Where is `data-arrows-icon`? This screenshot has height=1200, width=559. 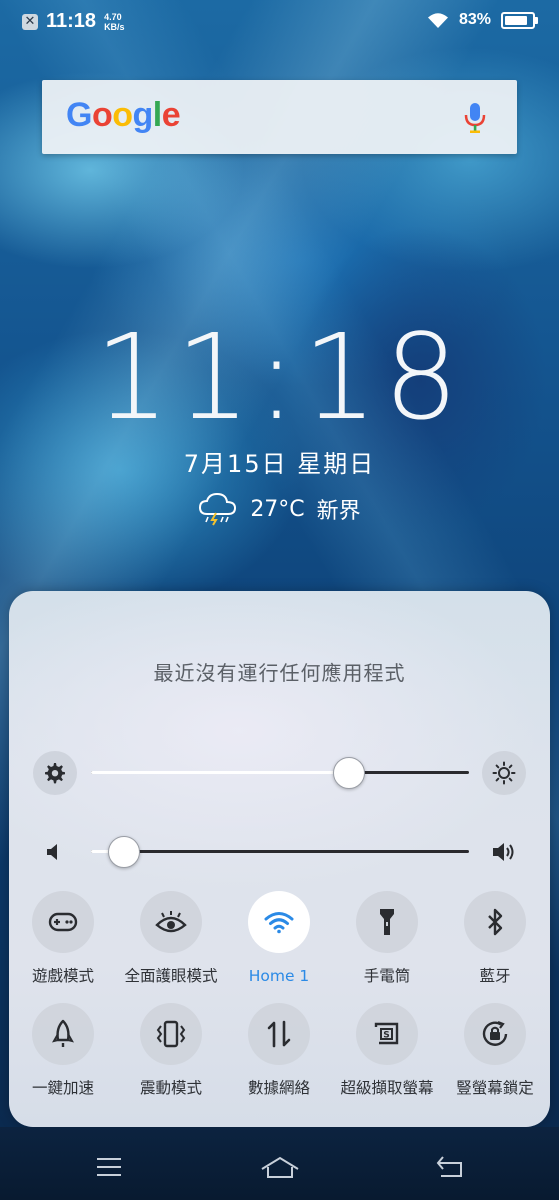
data-arrows-icon is located at coordinates (279, 1034).